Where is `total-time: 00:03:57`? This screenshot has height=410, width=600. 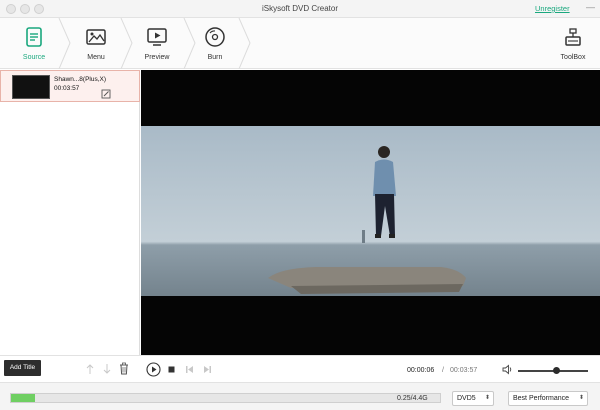
total-time: 00:03:57 is located at coordinates (464, 370).